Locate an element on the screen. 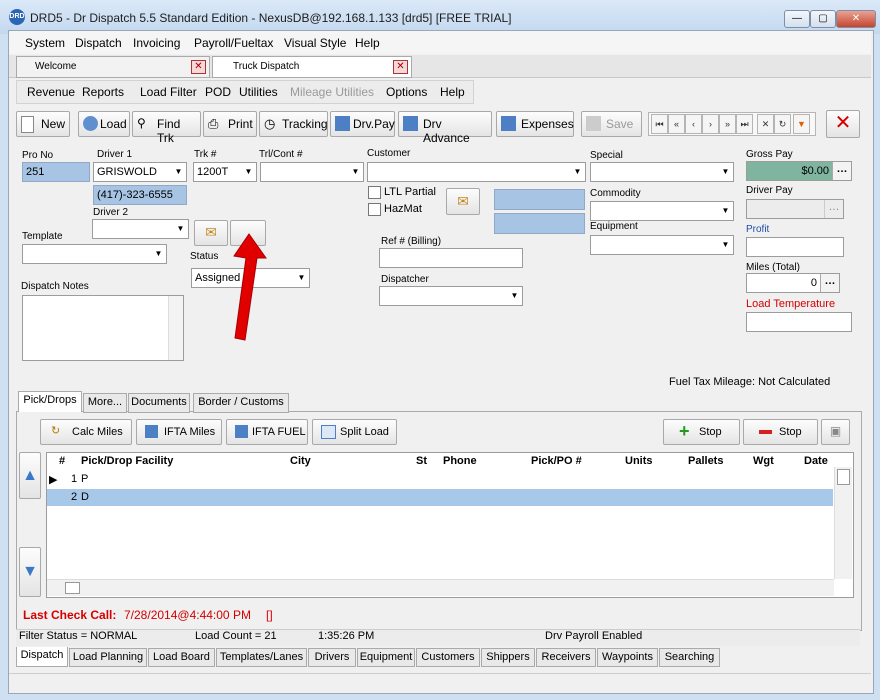 The image size is (880, 700). calc-miles-button: ↻ Calc Miles is located at coordinates (86, 432).